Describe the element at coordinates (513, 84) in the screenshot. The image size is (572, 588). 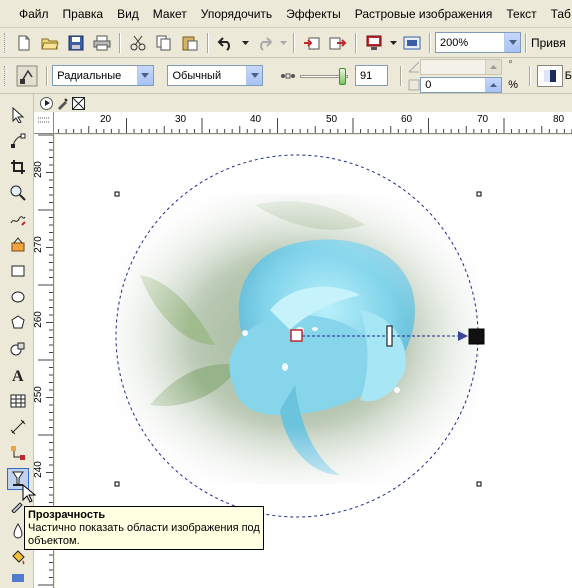
I see `percent-symbol: %` at that location.